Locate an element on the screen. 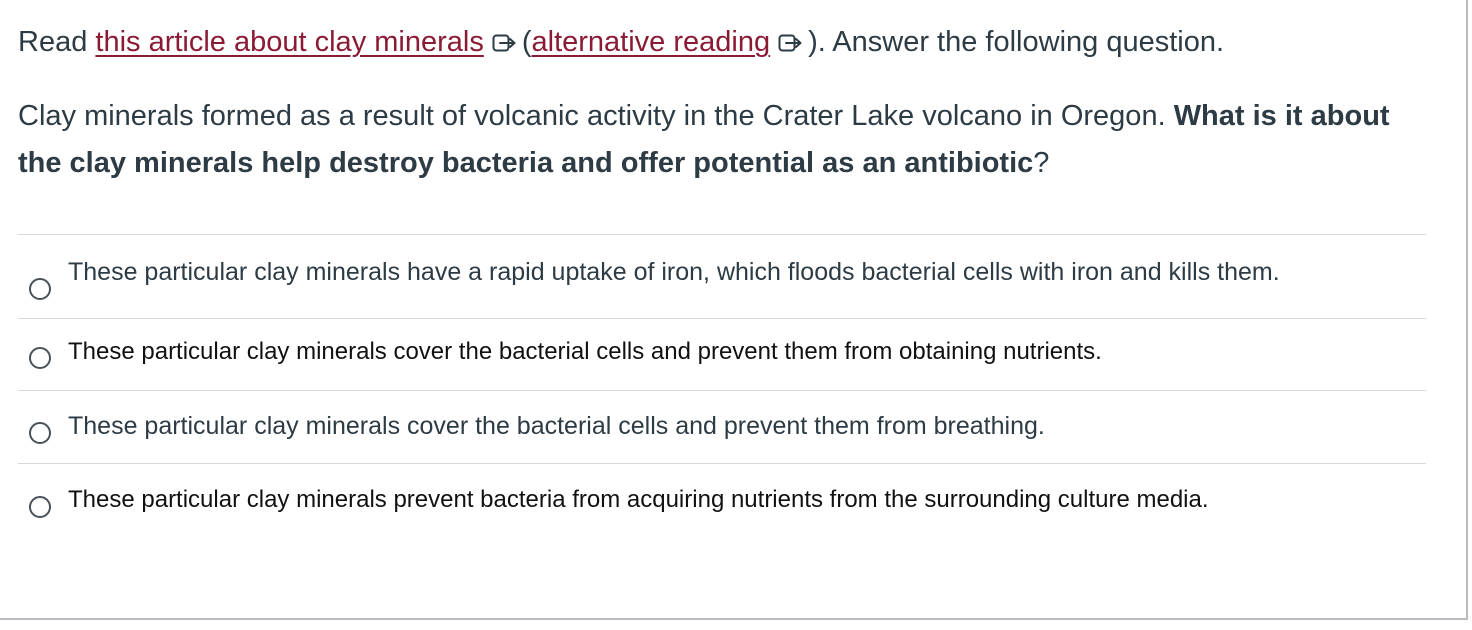  article-link: this article about clay minerals is located at coordinates (289, 42).